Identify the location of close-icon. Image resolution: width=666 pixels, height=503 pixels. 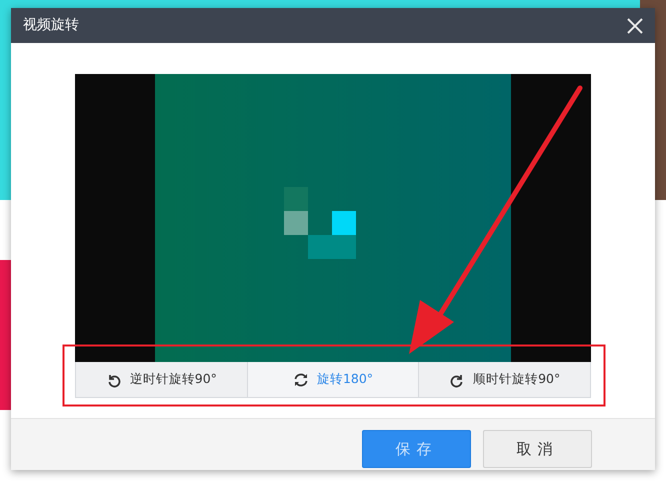
(635, 26).